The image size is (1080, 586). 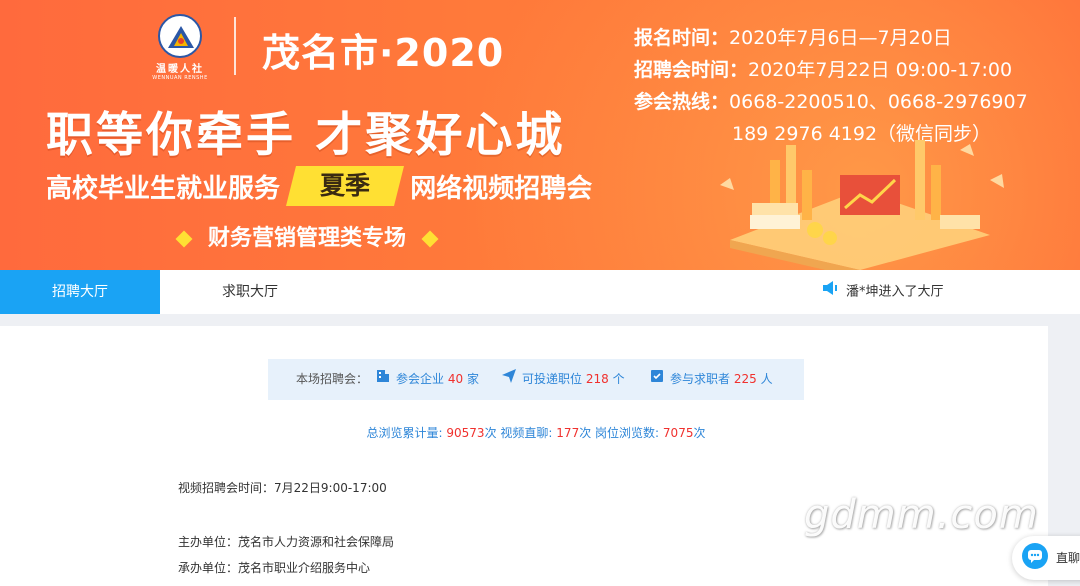 I want to click on job-views-value: 7075, so click(x=678, y=433).